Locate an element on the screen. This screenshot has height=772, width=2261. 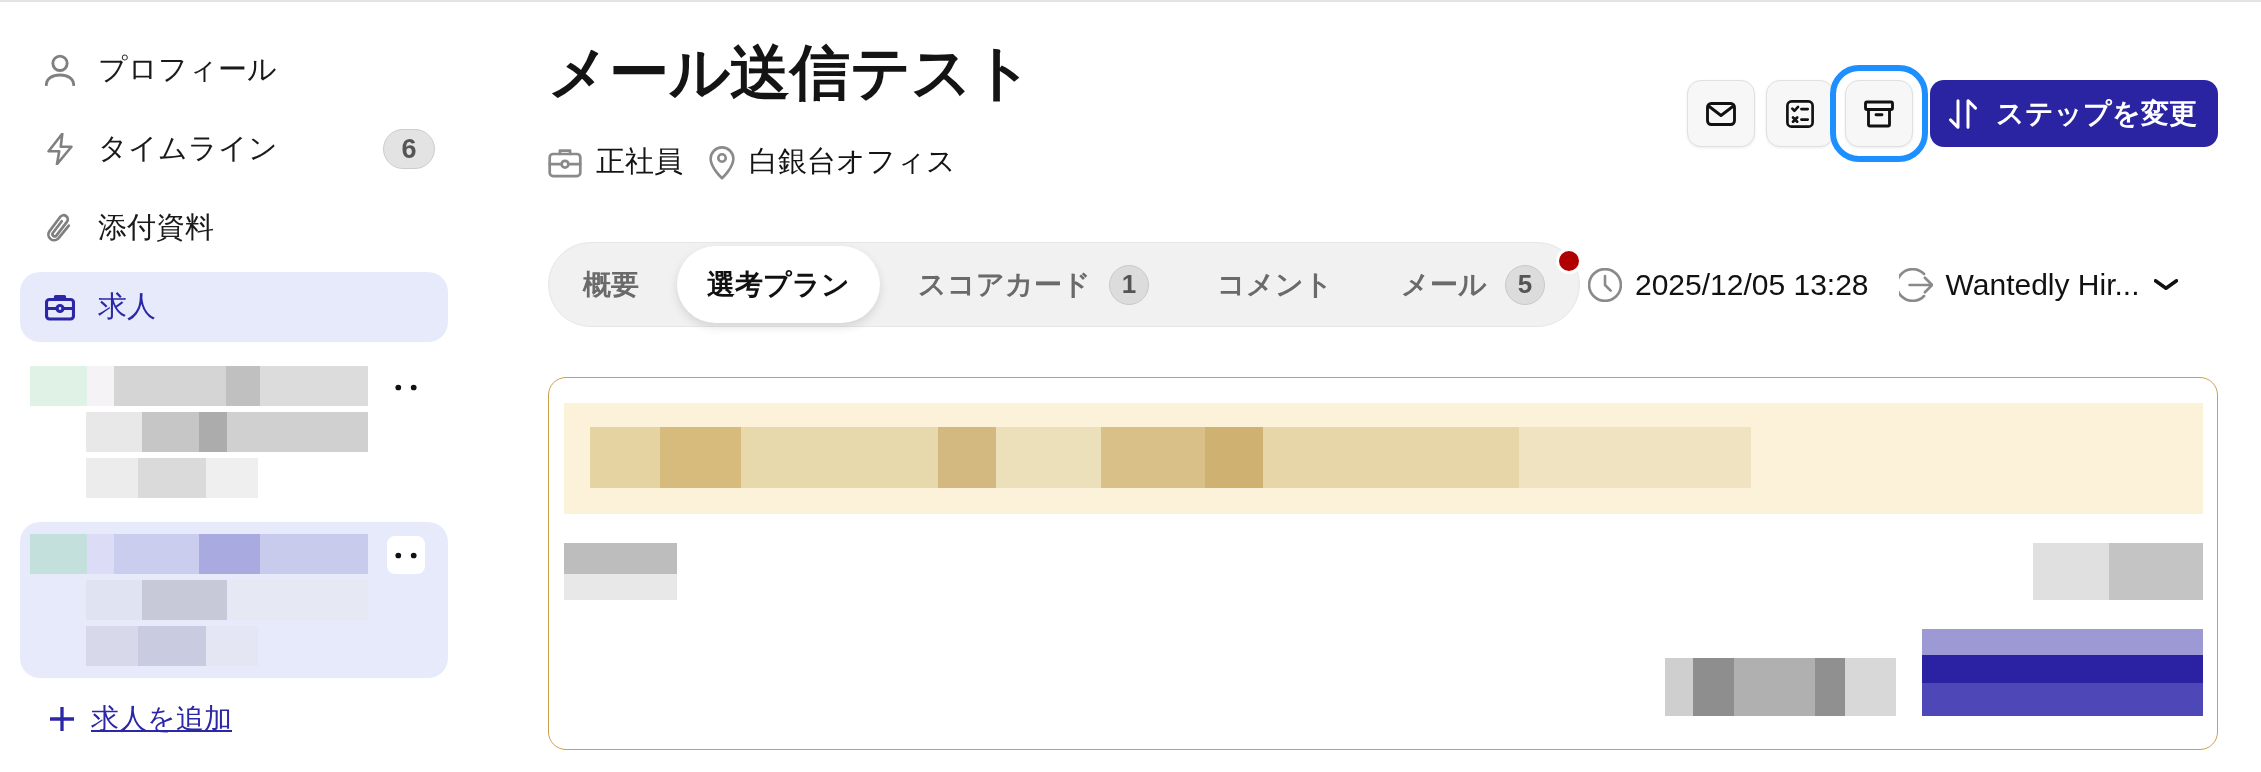
count-badge: 1 is located at coordinates (1129, 284).